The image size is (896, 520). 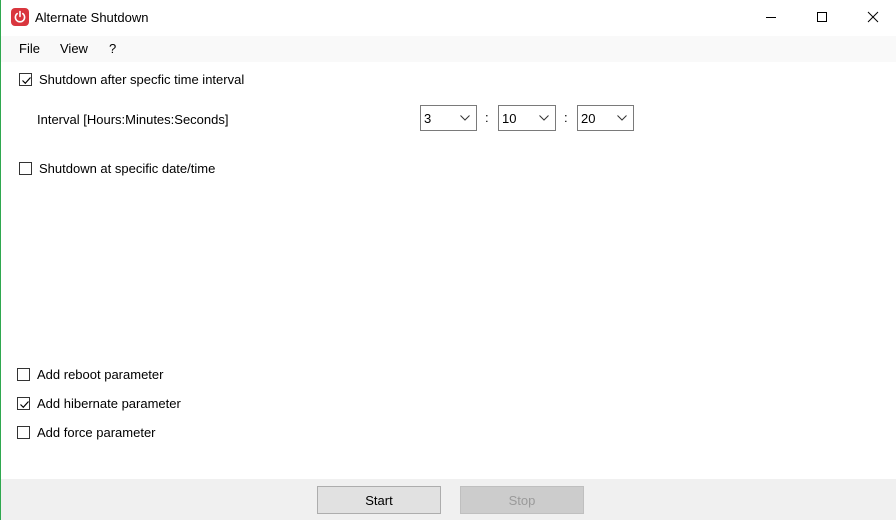 What do you see at coordinates (448, 499) in the screenshot?
I see `button-bar` at bounding box center [448, 499].